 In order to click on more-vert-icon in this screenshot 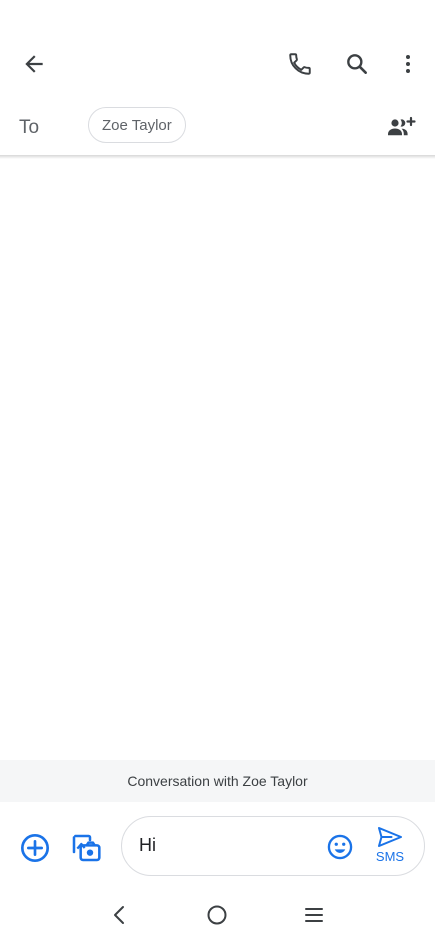, I will do `click(408, 64)`.